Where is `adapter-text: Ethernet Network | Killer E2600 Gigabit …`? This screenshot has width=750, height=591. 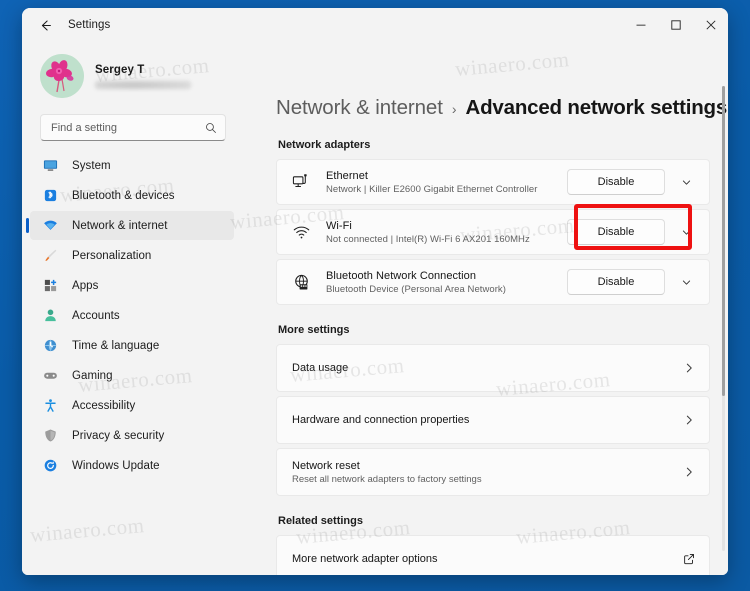 adapter-text: Ethernet Network | Killer E2600 Gigabit … is located at coordinates (446, 182).